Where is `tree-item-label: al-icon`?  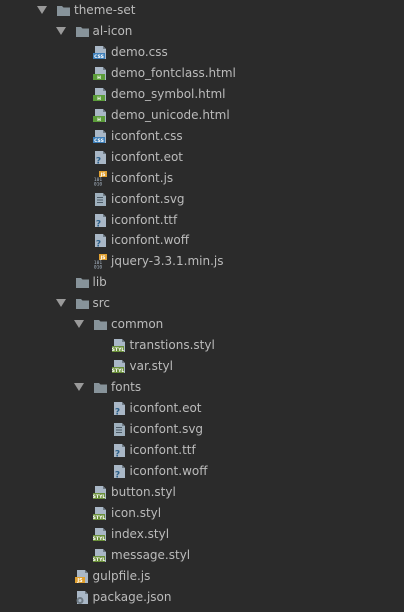
tree-item-label: al-icon is located at coordinates (112, 30).